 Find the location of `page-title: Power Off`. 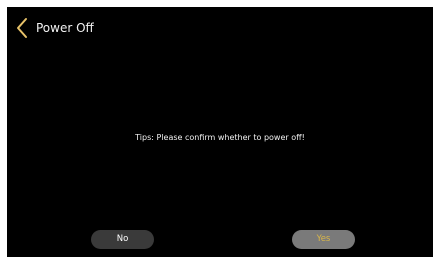

page-title: Power Off is located at coordinates (65, 28).